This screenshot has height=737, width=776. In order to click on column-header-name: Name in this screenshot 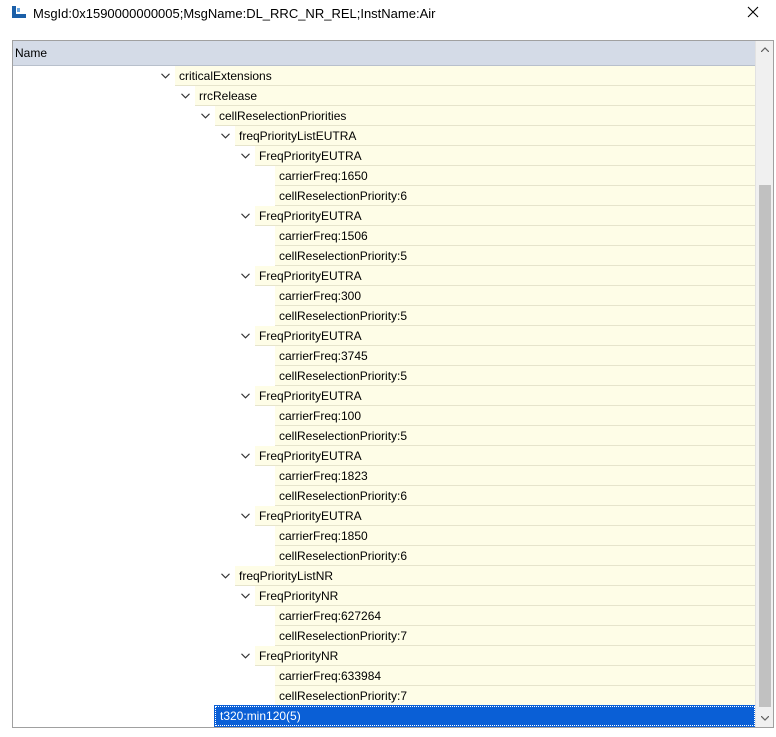, I will do `click(384, 53)`.